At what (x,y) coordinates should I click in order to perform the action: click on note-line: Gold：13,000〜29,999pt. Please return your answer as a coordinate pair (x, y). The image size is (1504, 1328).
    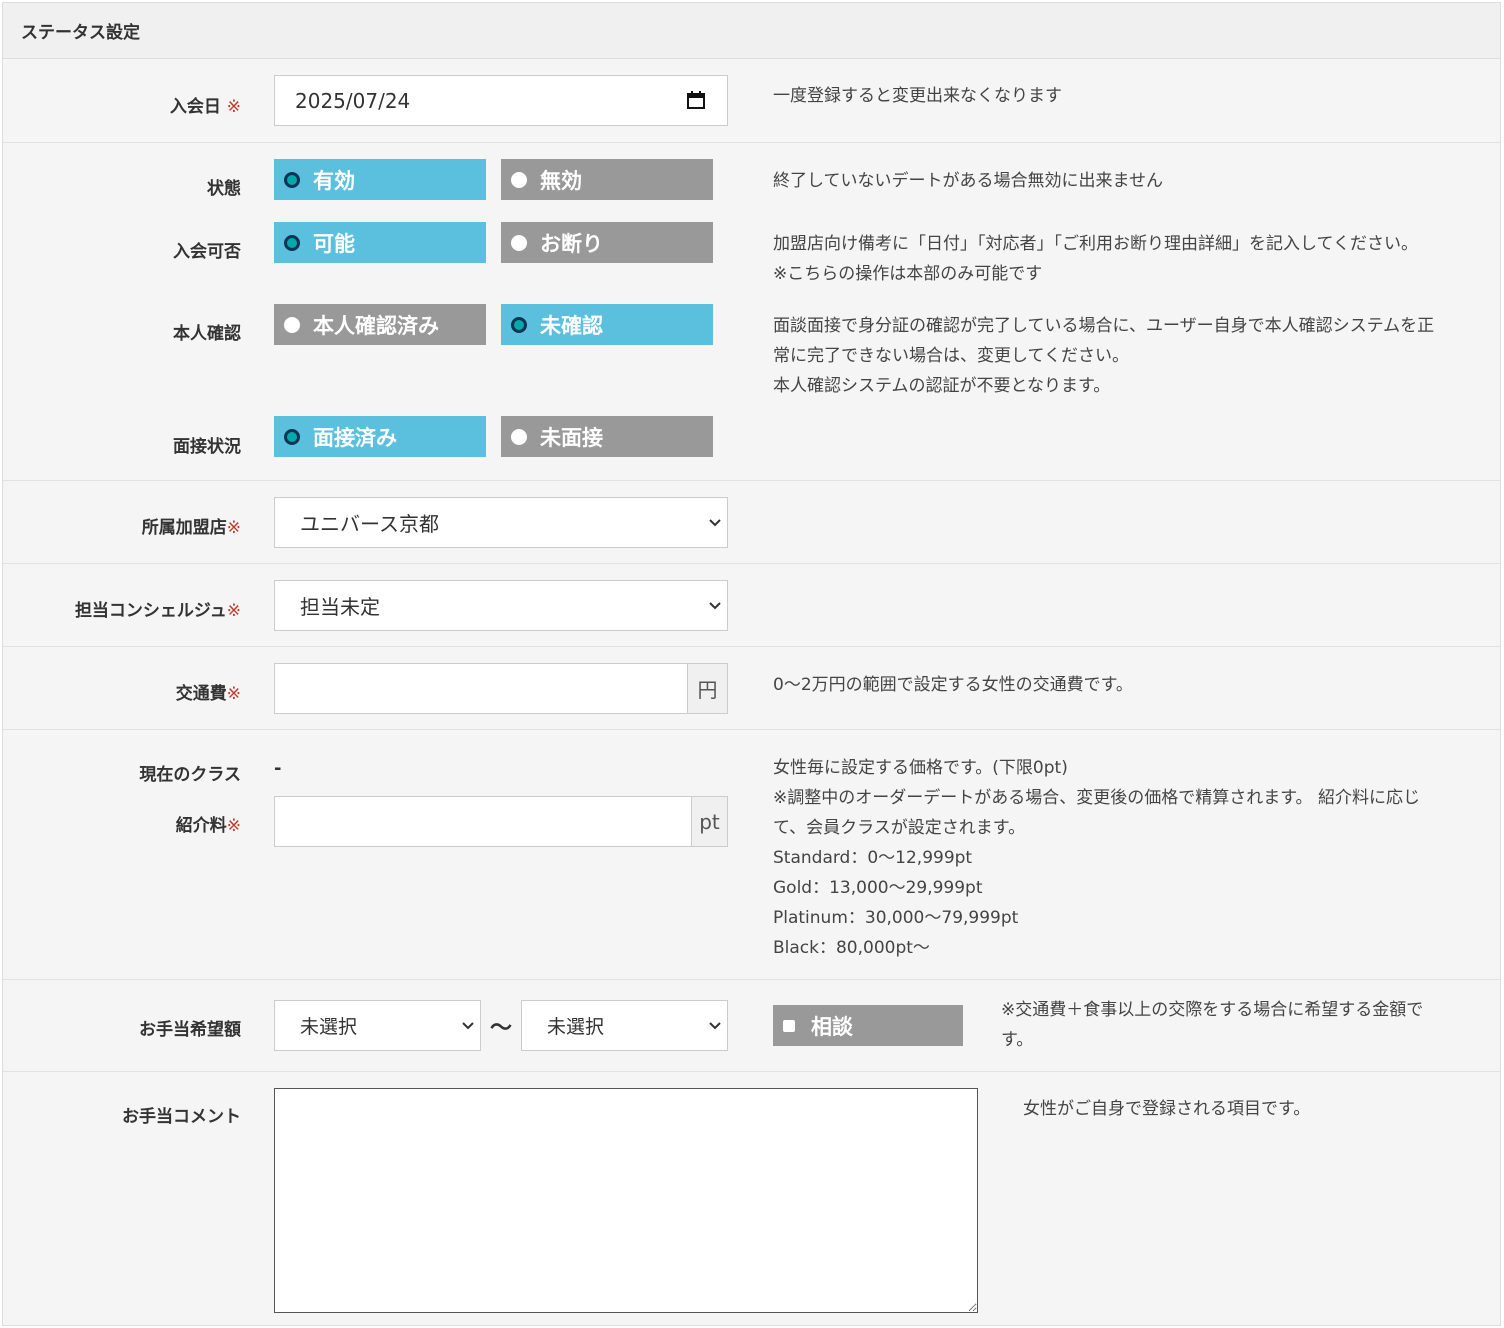
    Looking at the image, I should click on (878, 888).